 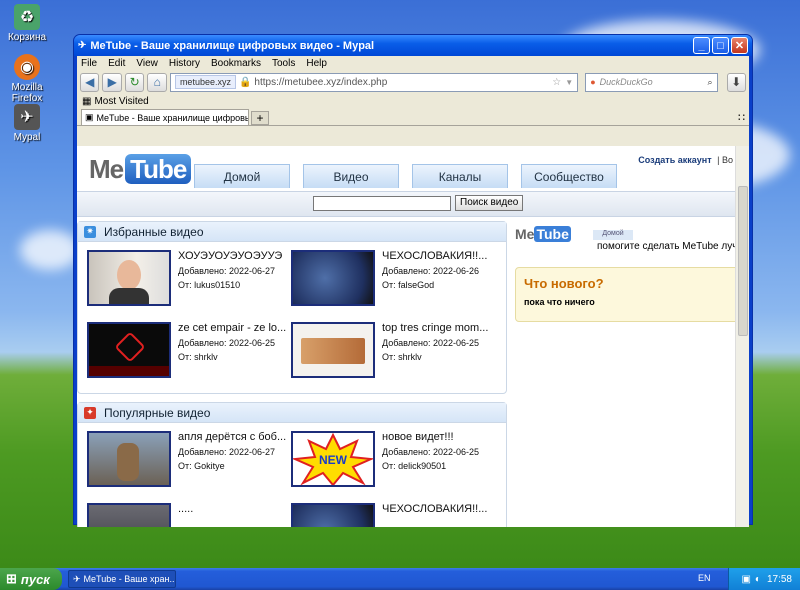 What do you see at coordinates (90, 82) in the screenshot?
I see `back-button: ◀` at bounding box center [90, 82].